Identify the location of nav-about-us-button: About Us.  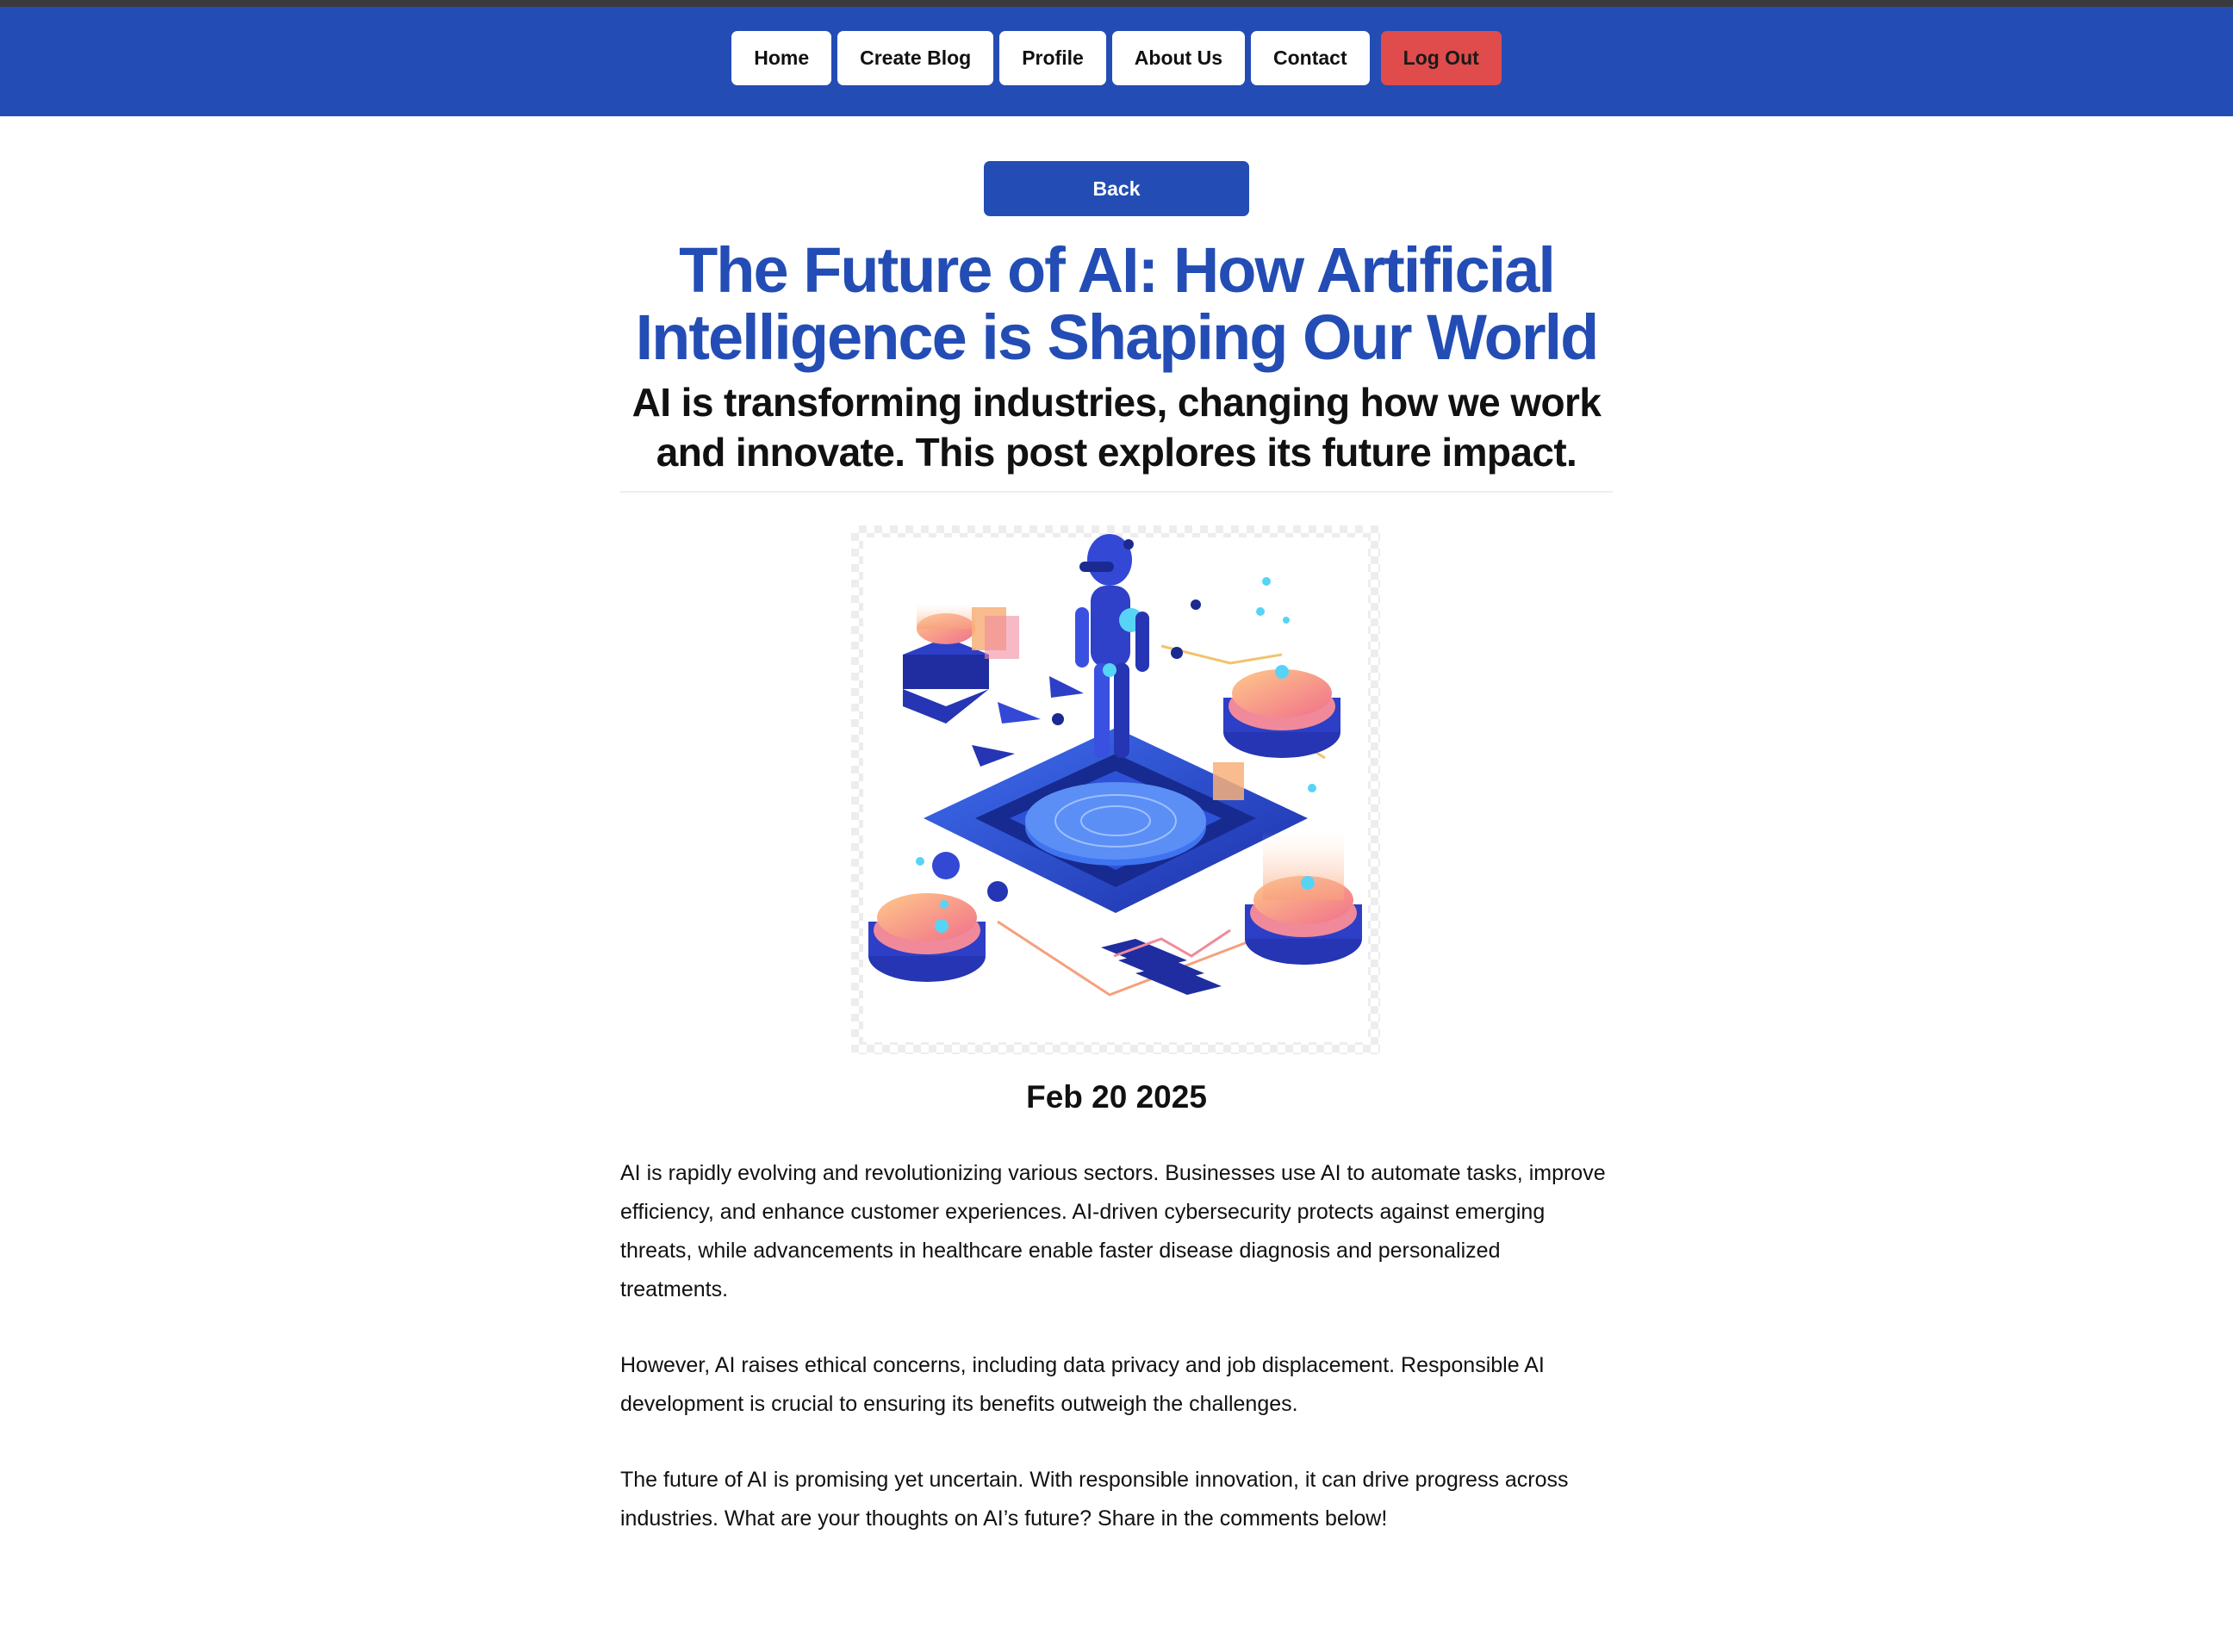
(1178, 58).